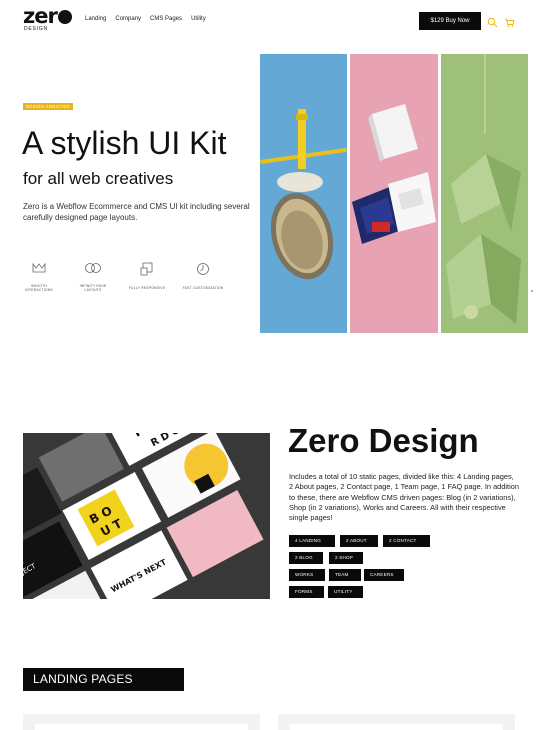 The width and height of the screenshot is (540, 730). I want to click on hero-badge: DESIGN ADDICTED, so click(48, 106).